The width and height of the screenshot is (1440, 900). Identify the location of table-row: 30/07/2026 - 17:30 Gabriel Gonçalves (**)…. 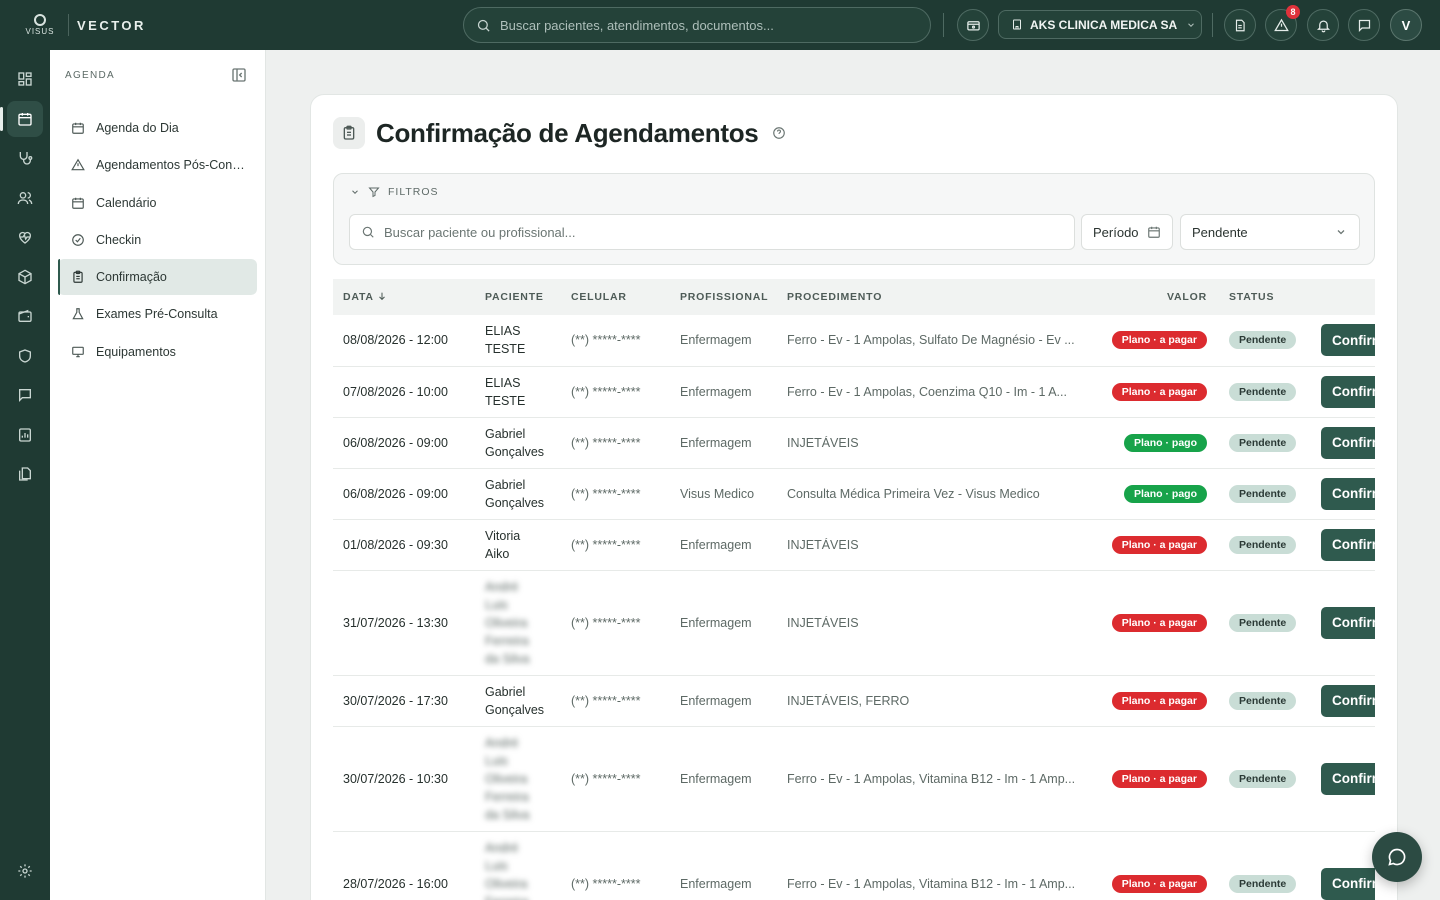
(854, 701).